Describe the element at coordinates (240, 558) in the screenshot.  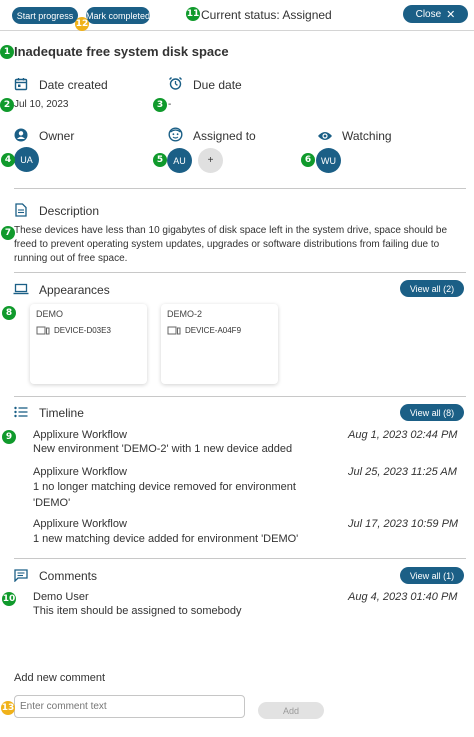
I see `timeline-divider` at that location.